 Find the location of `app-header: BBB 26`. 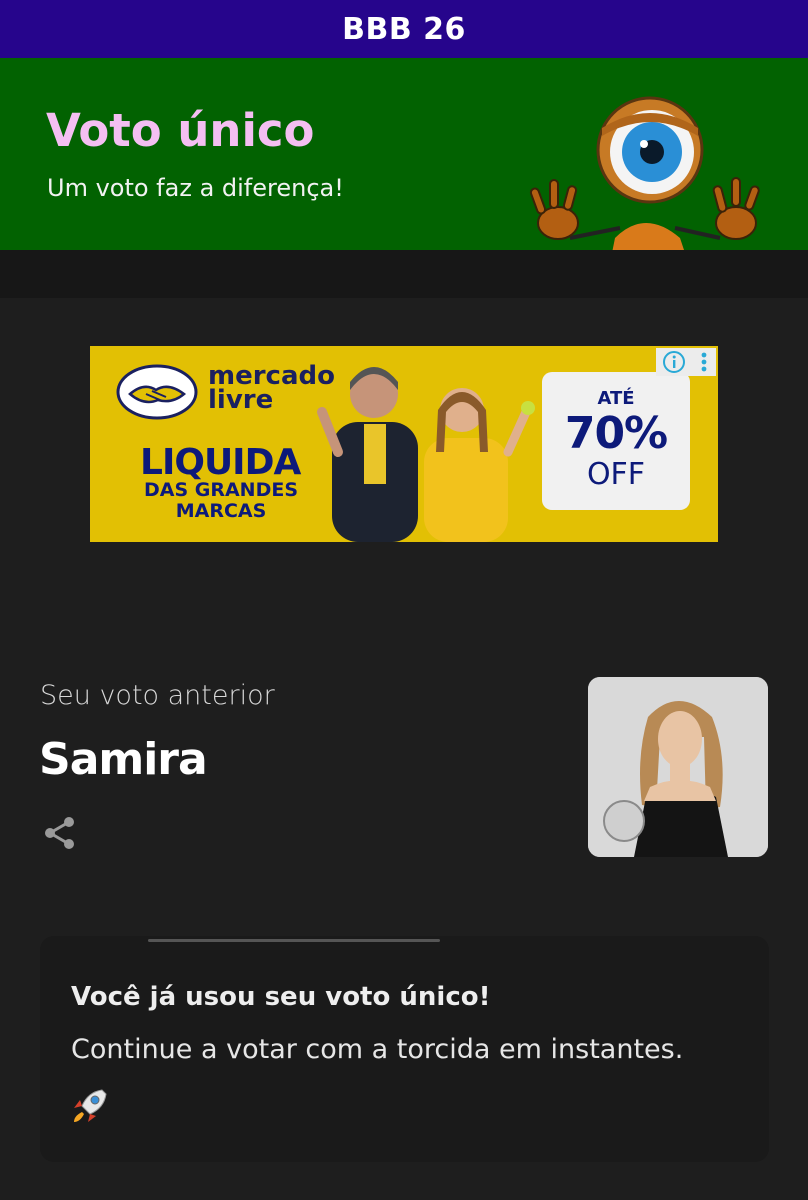

app-header: BBB 26 is located at coordinates (404, 29).